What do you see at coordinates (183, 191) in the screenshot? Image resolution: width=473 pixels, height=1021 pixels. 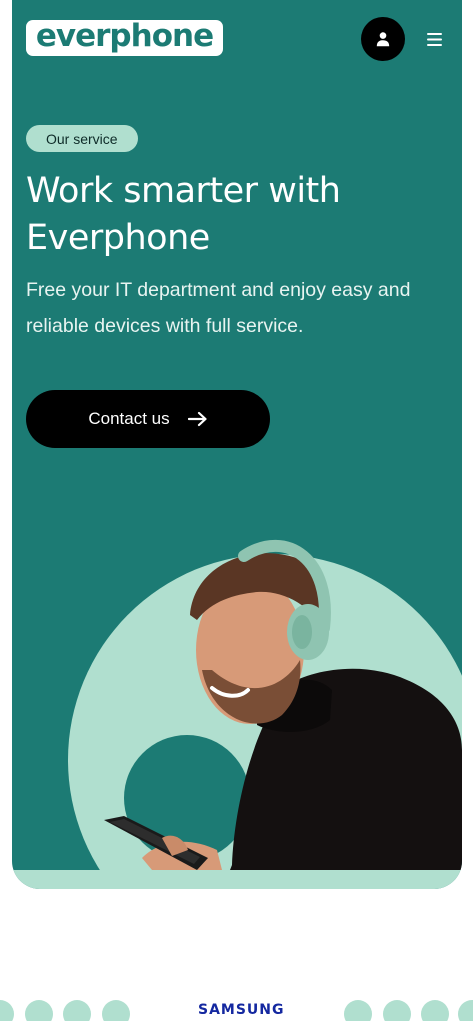 I see `hero-title-line-1: Work smarter with` at bounding box center [183, 191].